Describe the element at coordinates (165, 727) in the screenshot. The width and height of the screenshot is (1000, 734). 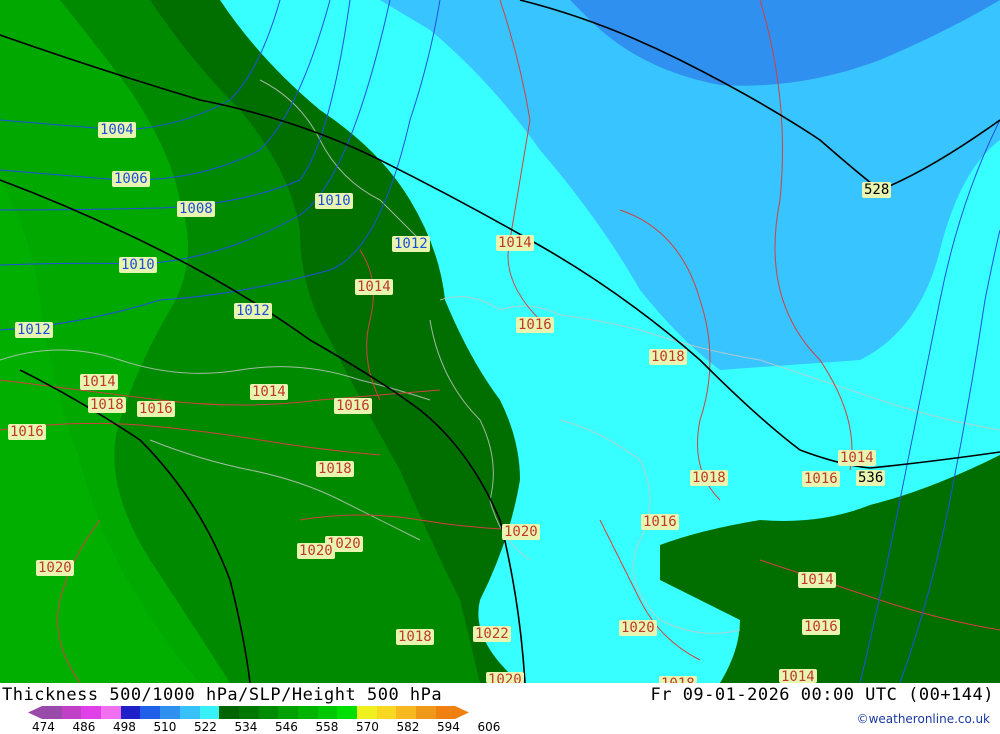
I see `scale-tick-label: 510` at that location.